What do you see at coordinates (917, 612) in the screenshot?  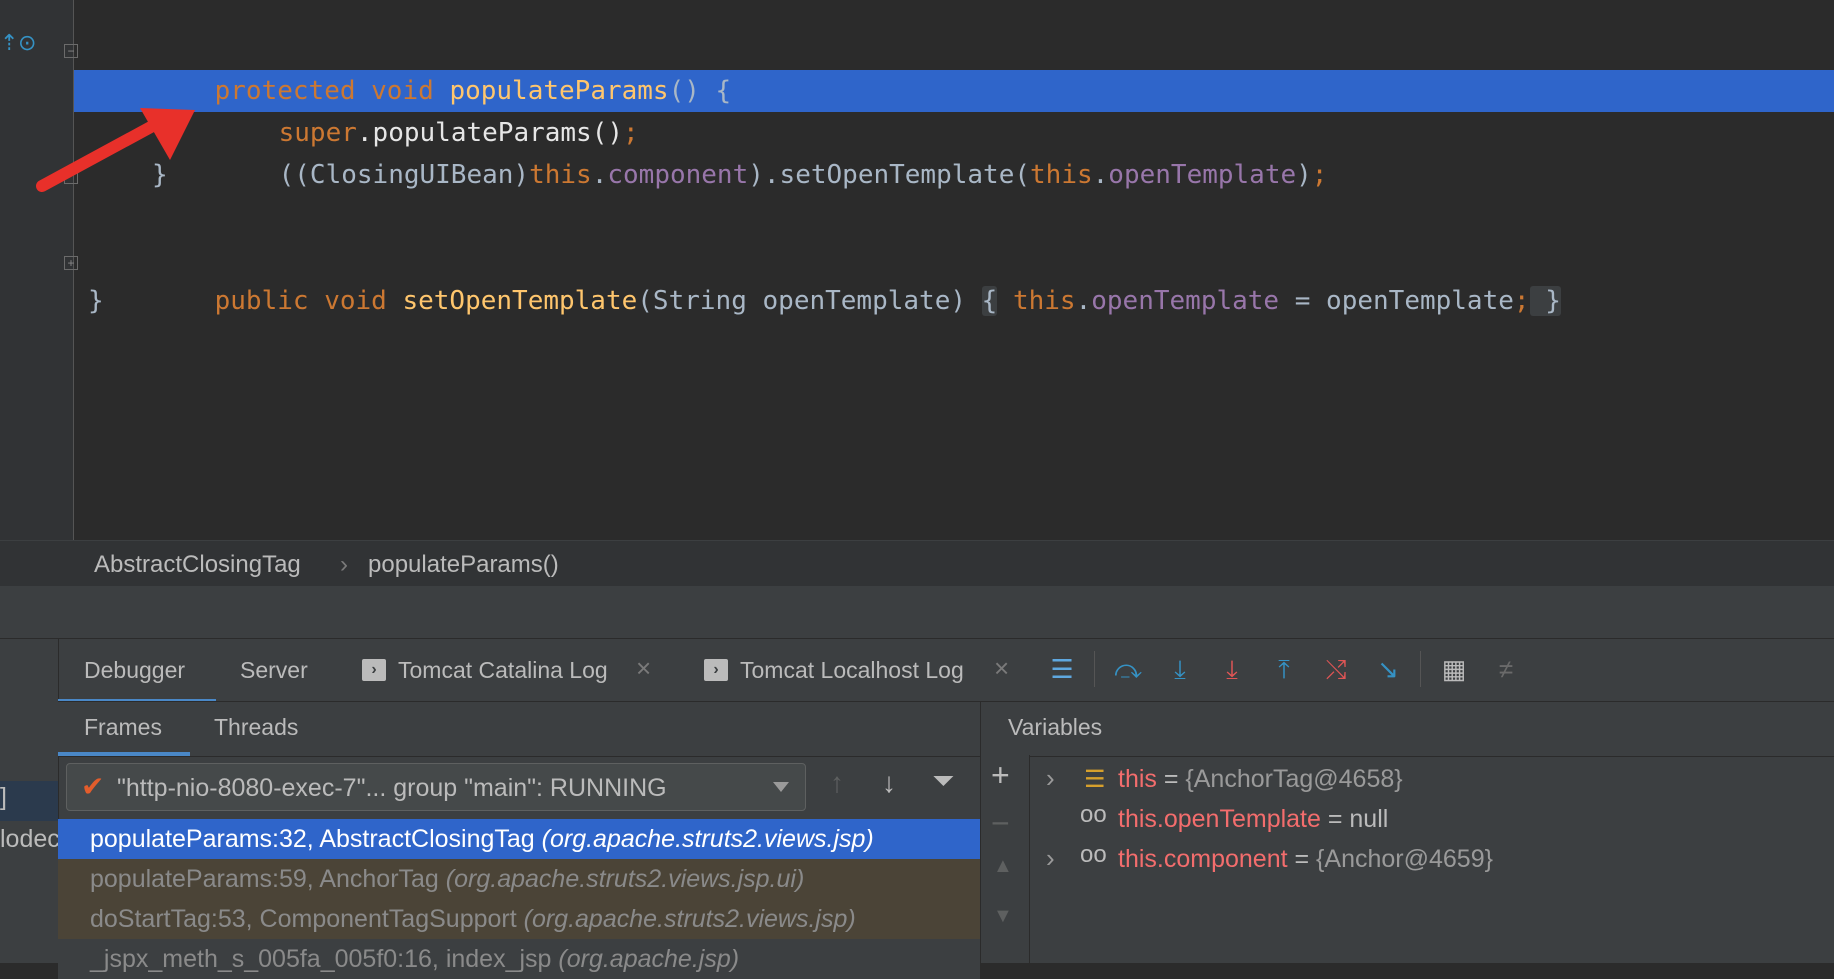 I see `panel-divider` at bounding box center [917, 612].